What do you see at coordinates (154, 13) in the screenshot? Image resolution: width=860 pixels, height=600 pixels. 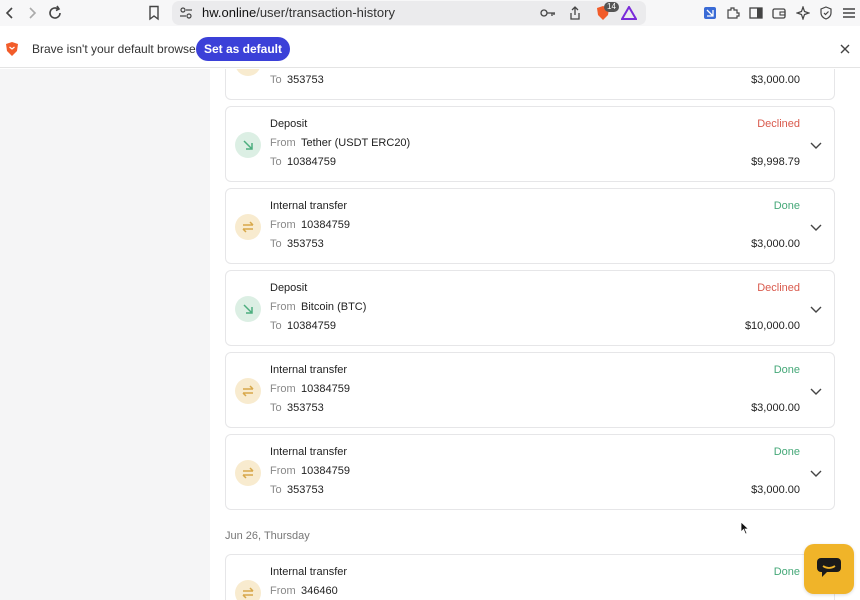 I see `bookmark-icon` at bounding box center [154, 13].